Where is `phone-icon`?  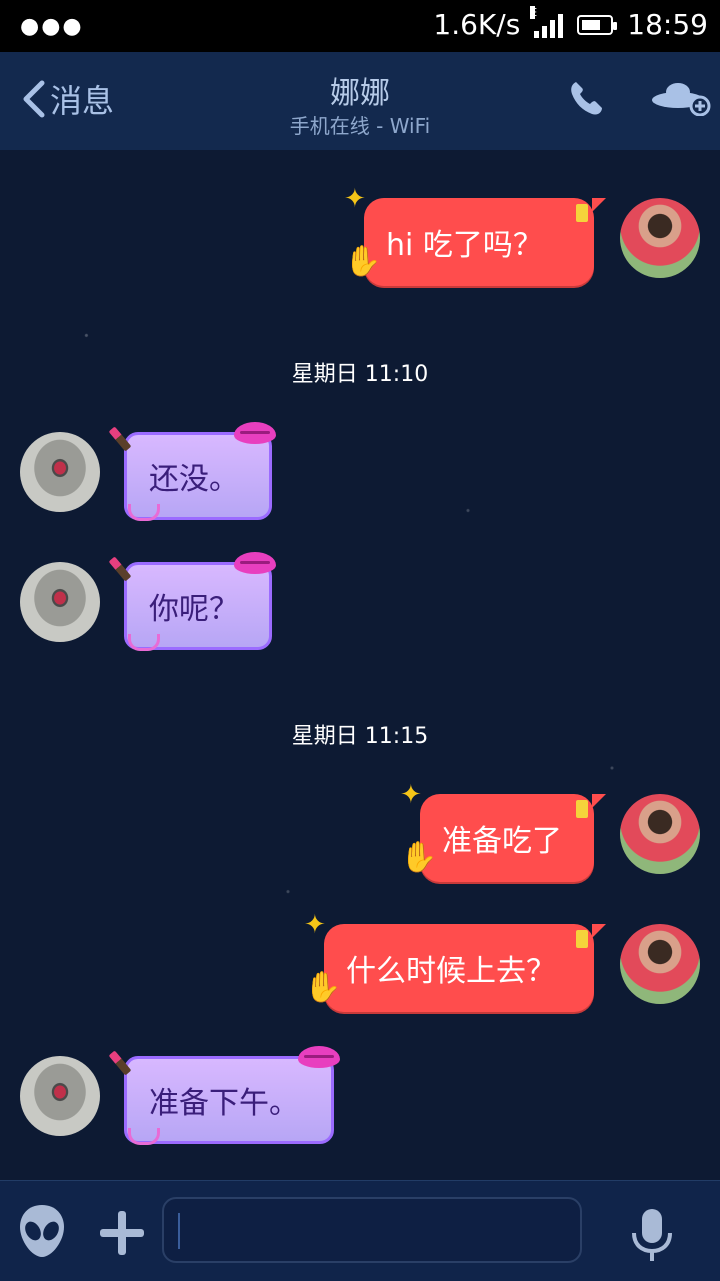 phone-icon is located at coordinates (586, 100).